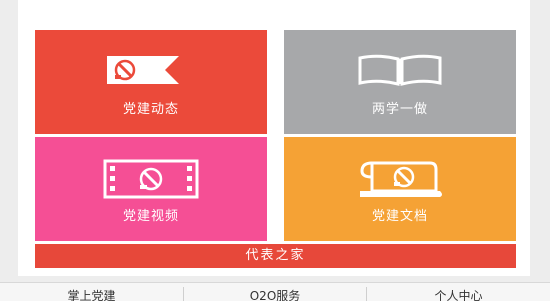  I want to click on document-scroll-icon, so click(401, 179).